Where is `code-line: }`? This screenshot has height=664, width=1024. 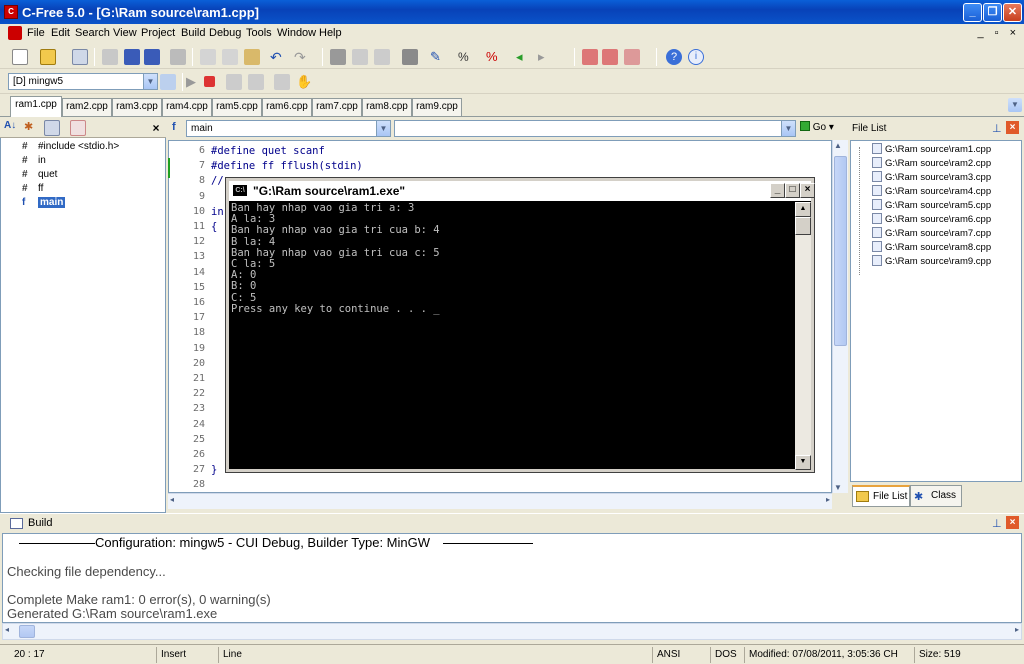
code-line: } is located at coordinates (214, 470).